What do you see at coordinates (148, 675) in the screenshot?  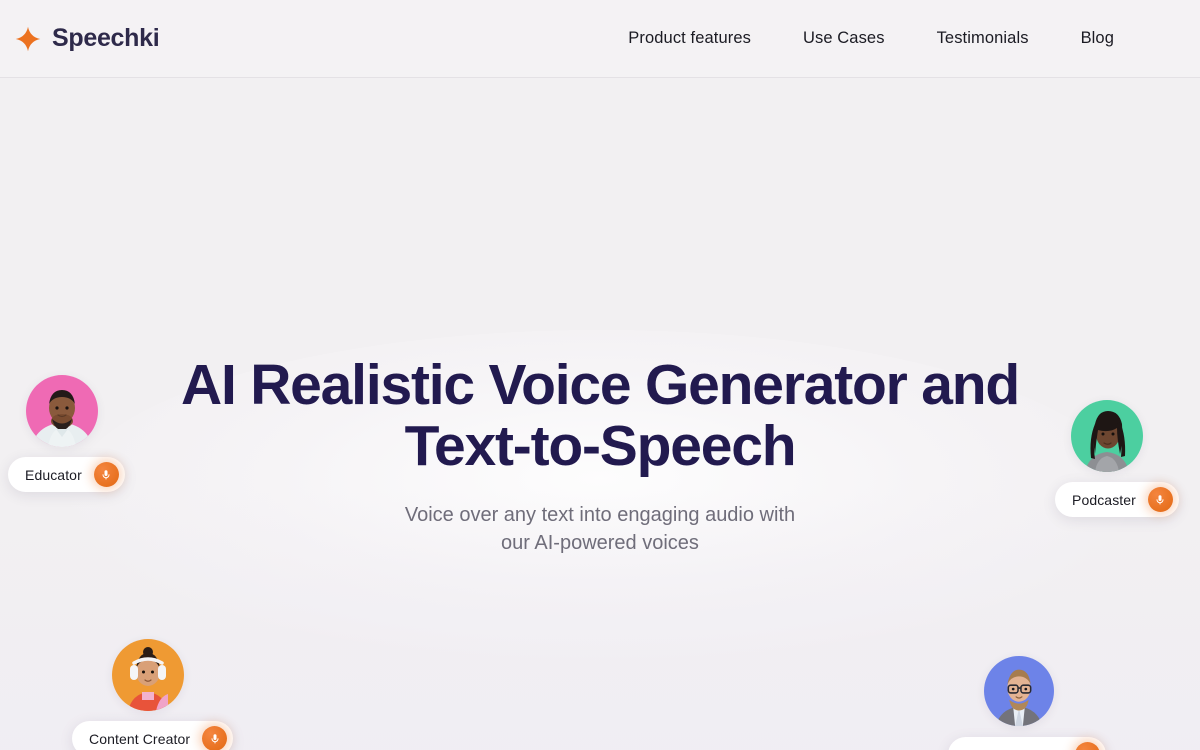 I see `avatar-content-creator` at bounding box center [148, 675].